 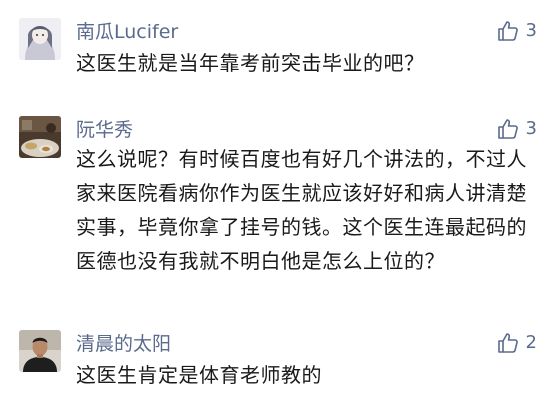 I want to click on like-count: 2, so click(x=531, y=342).